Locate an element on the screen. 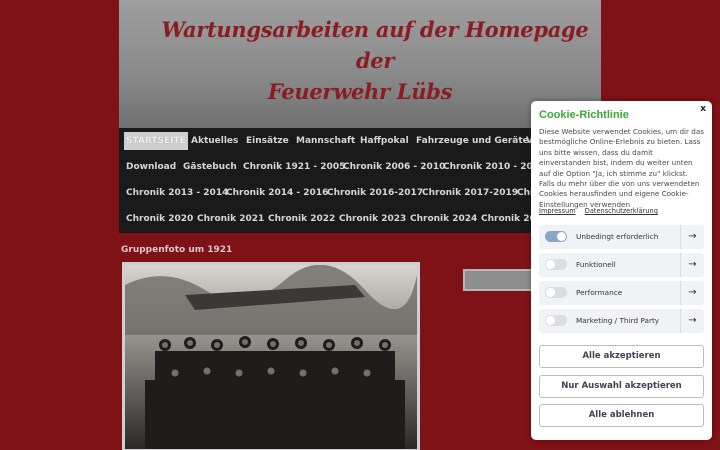  nav-item-fahrzeuge: Fahrzeuge und Geräte is located at coordinates (472, 141).